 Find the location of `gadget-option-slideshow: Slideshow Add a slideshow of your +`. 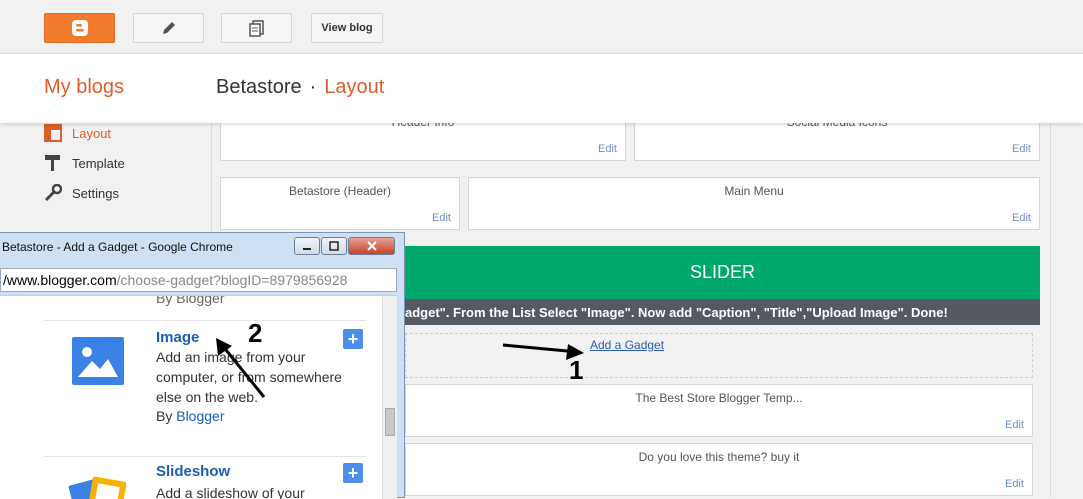

gadget-option-slideshow: Slideshow Add a slideshow of your + is located at coordinates (205, 477).